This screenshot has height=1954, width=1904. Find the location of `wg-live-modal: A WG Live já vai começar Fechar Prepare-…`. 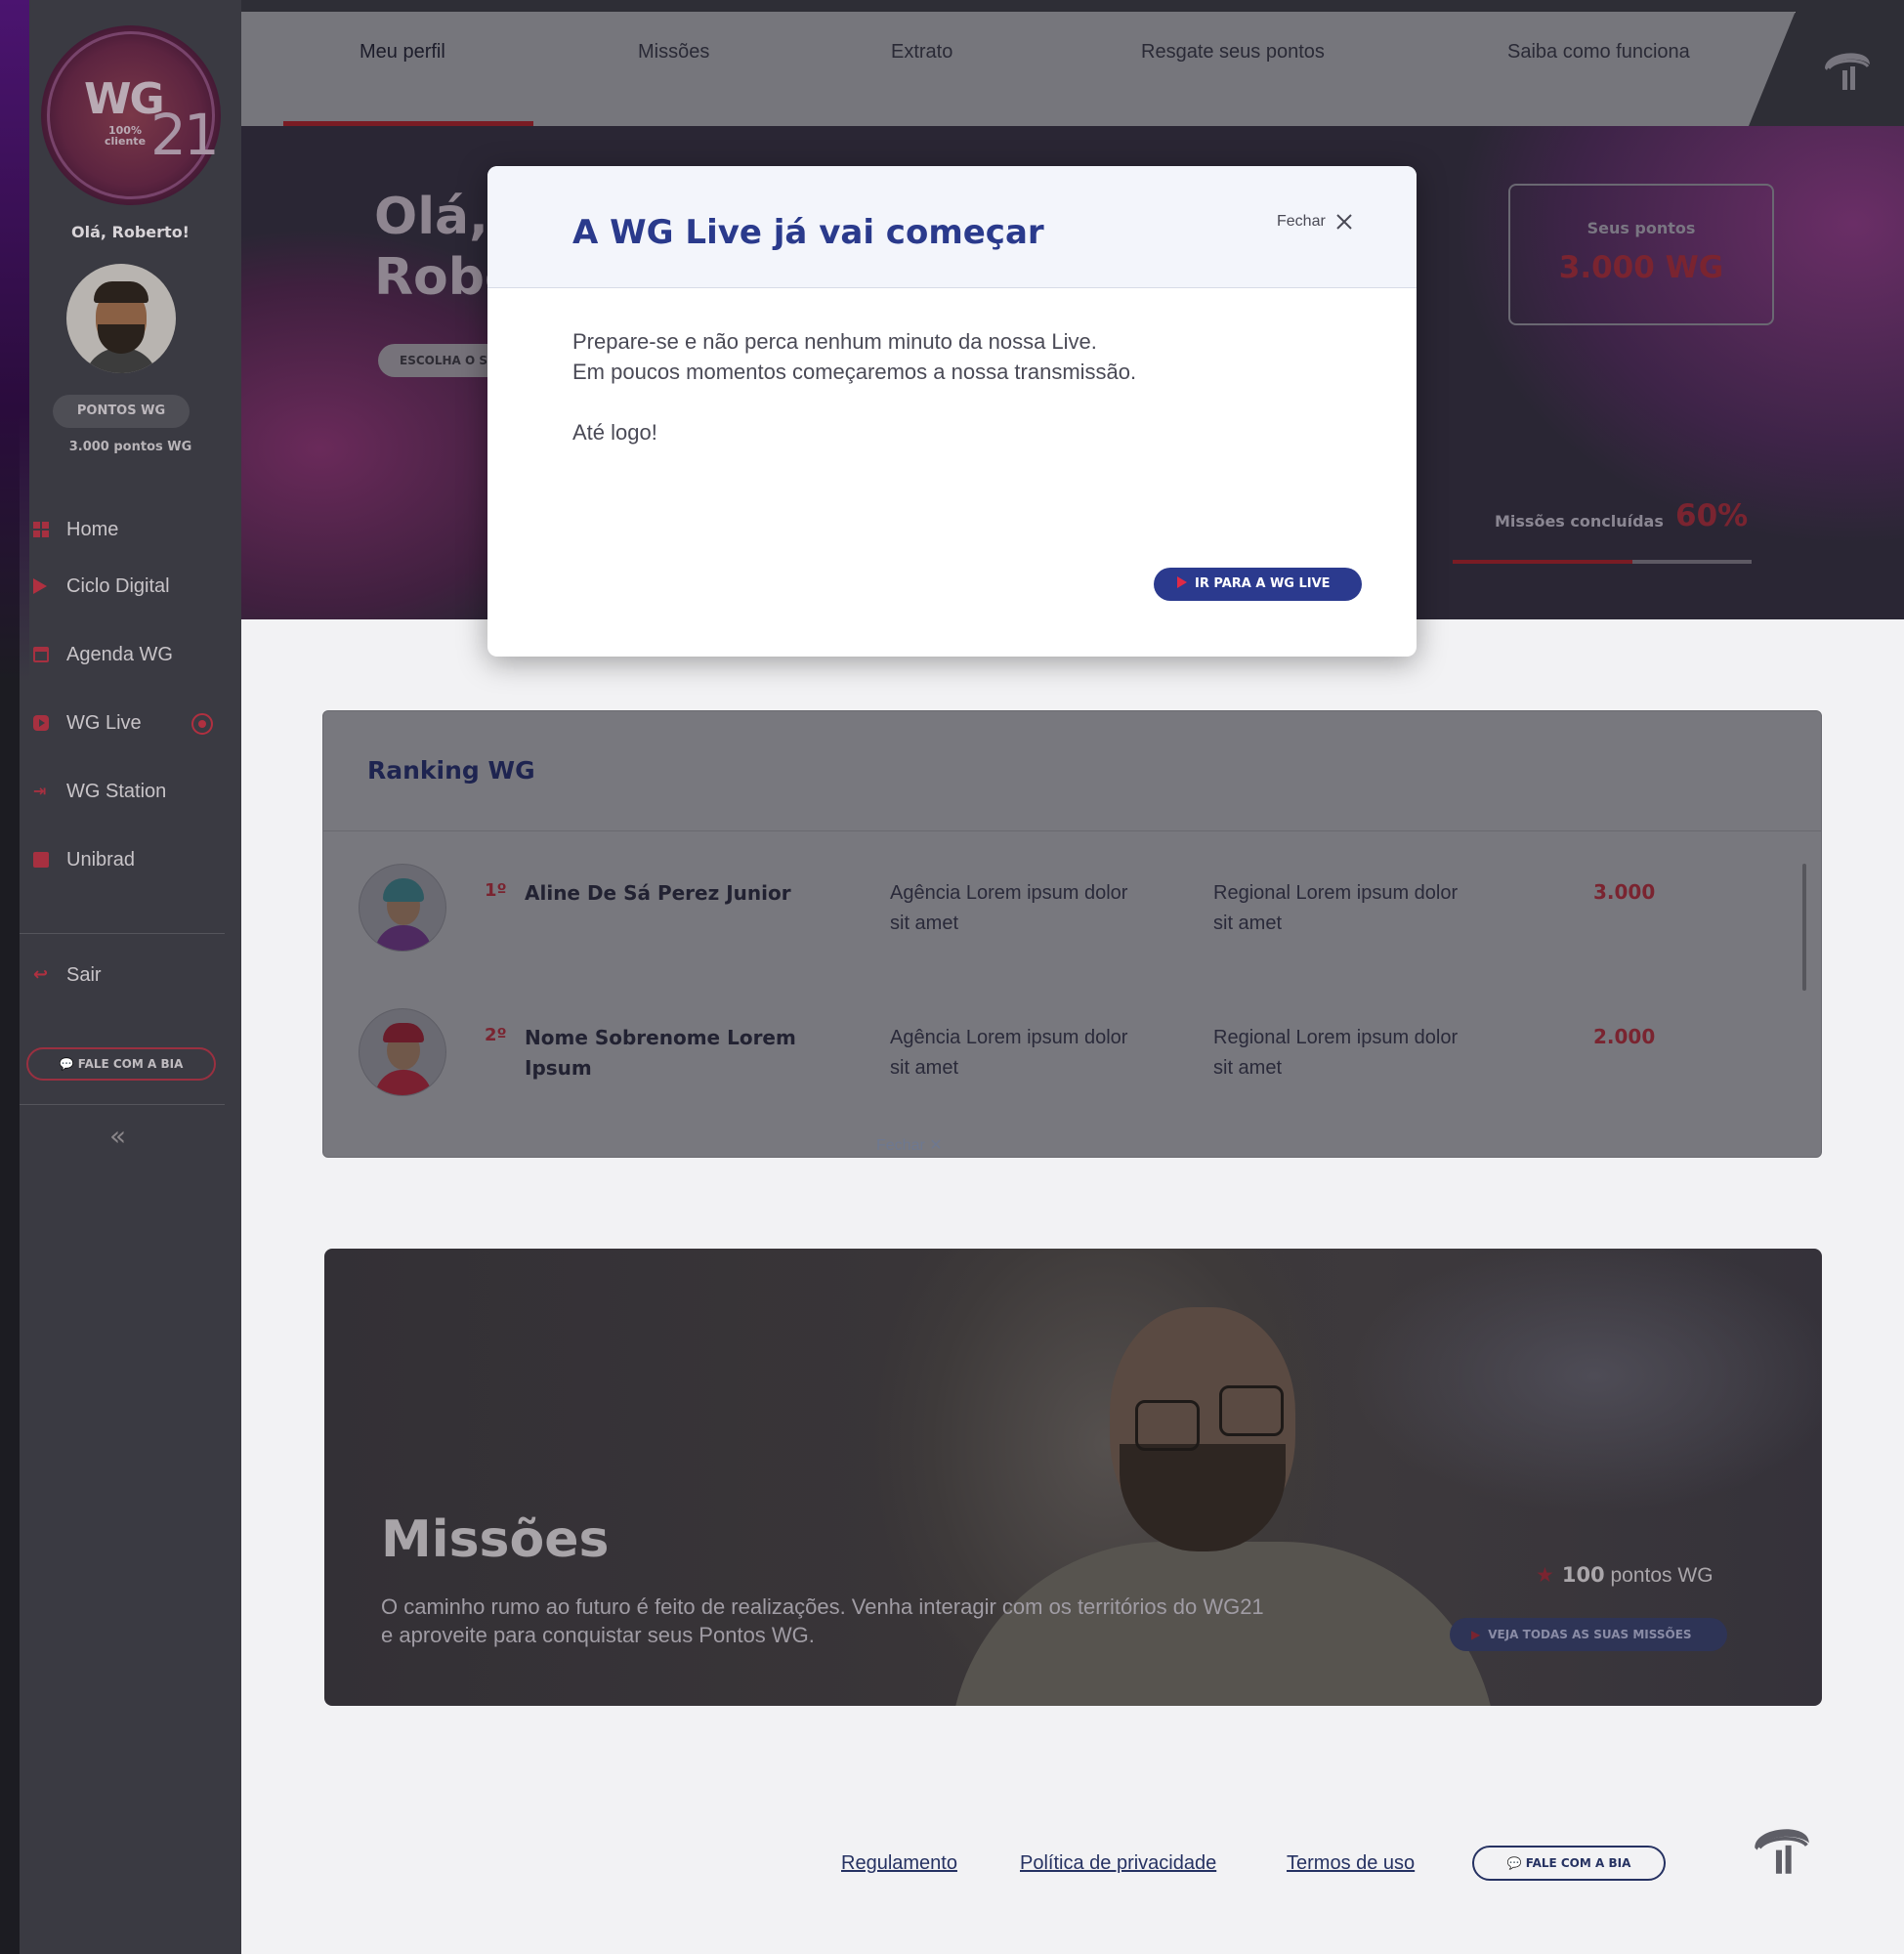

wg-live-modal: A WG Live já vai começar Fechar Prepare-… is located at coordinates (952, 411).